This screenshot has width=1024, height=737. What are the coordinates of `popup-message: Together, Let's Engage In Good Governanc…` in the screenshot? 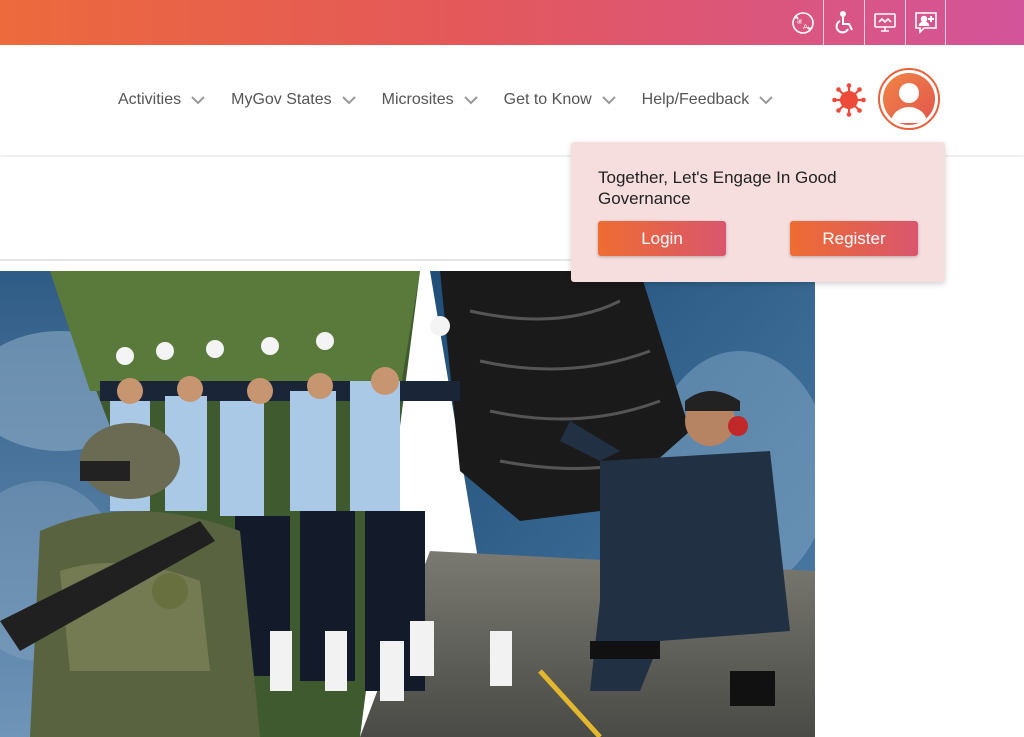 It's located at (717, 188).